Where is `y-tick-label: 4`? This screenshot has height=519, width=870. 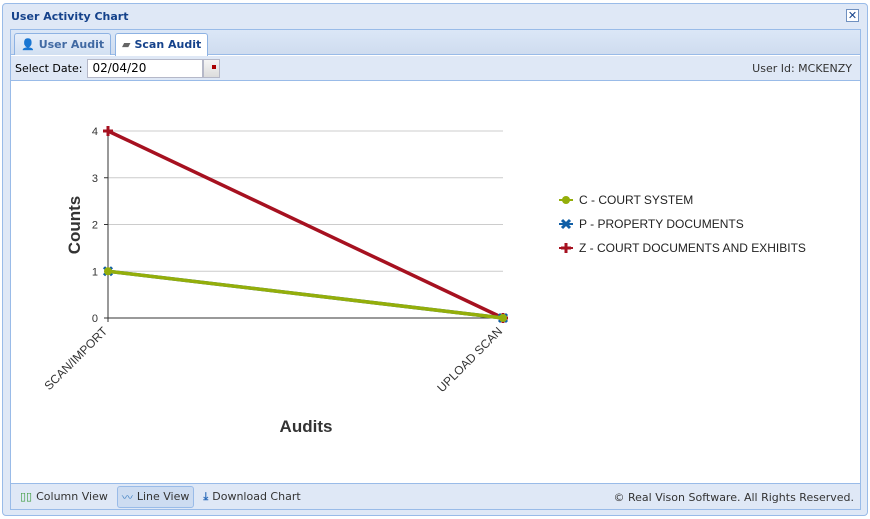
y-tick-label: 4 is located at coordinates (95, 132).